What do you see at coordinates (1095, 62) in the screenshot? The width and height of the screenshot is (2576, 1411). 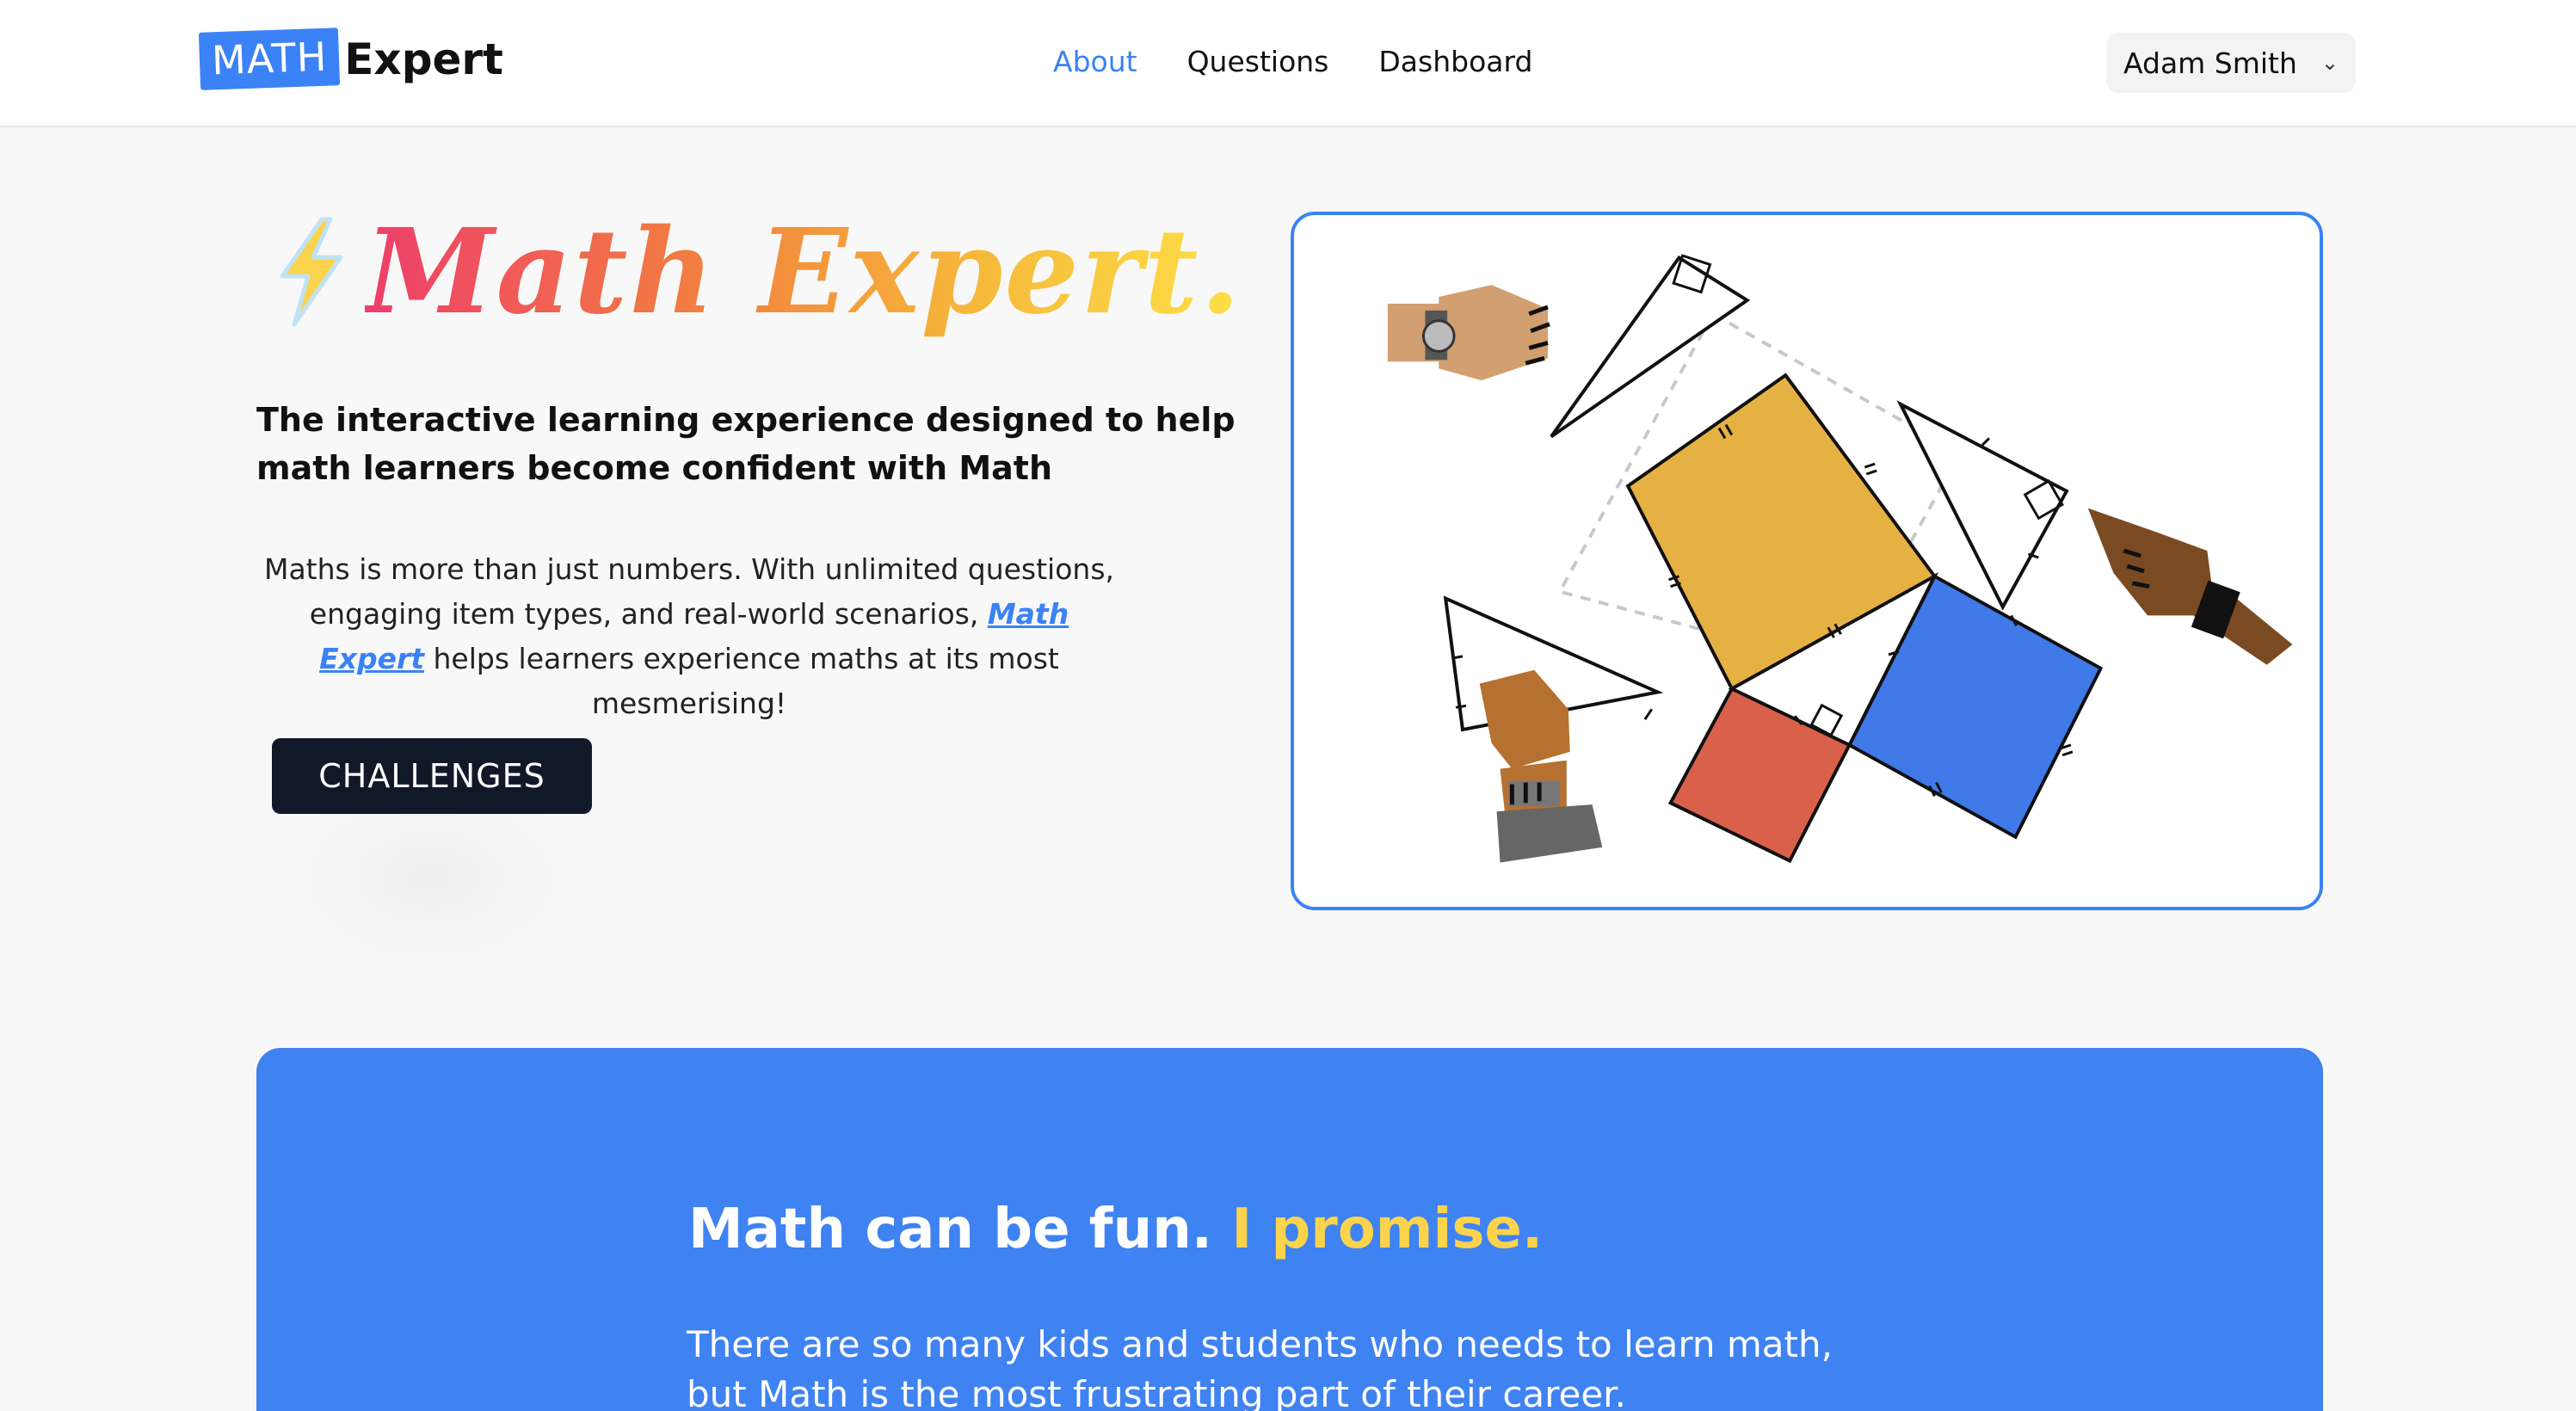 I see `nav-link-about: About` at bounding box center [1095, 62].